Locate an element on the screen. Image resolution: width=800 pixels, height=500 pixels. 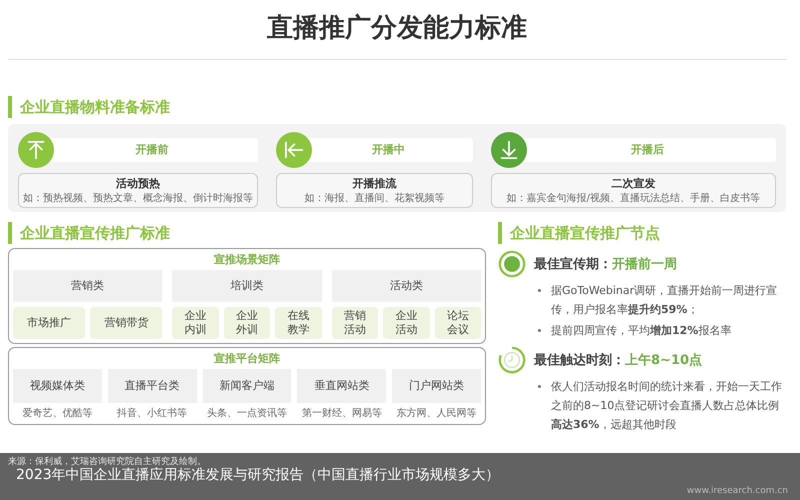
clock-icon is located at coordinates (512, 360).